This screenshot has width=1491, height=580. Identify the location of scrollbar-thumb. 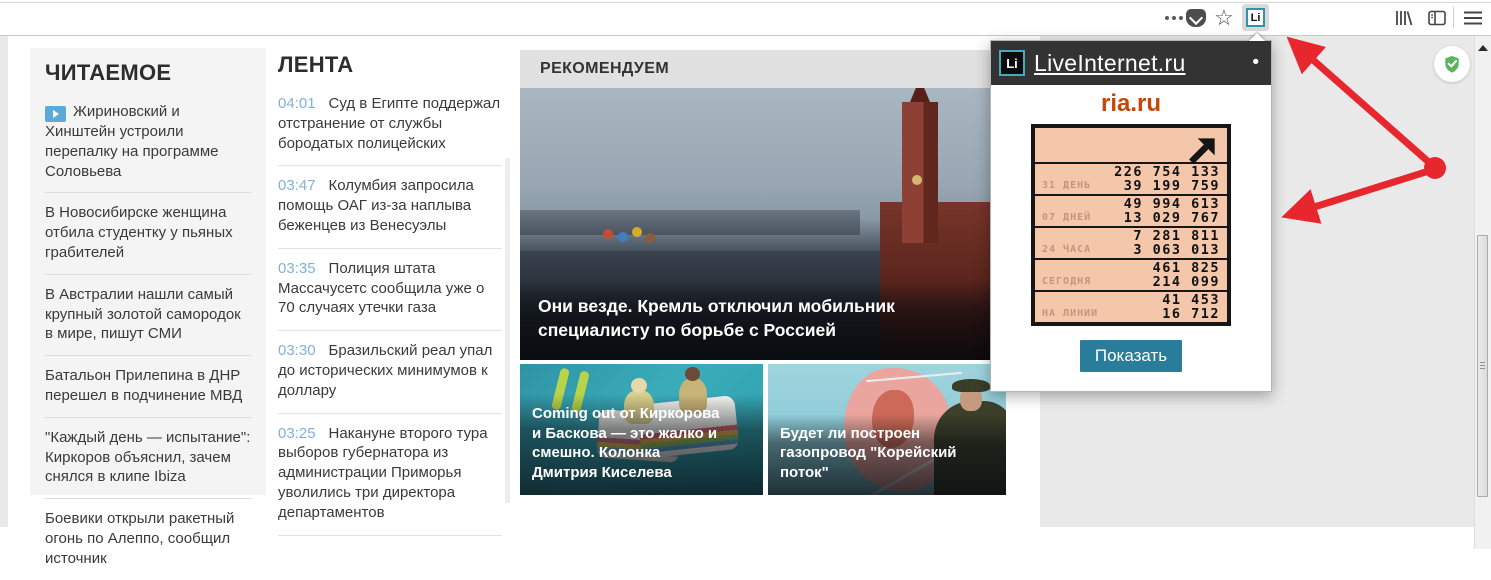
(1482, 366).